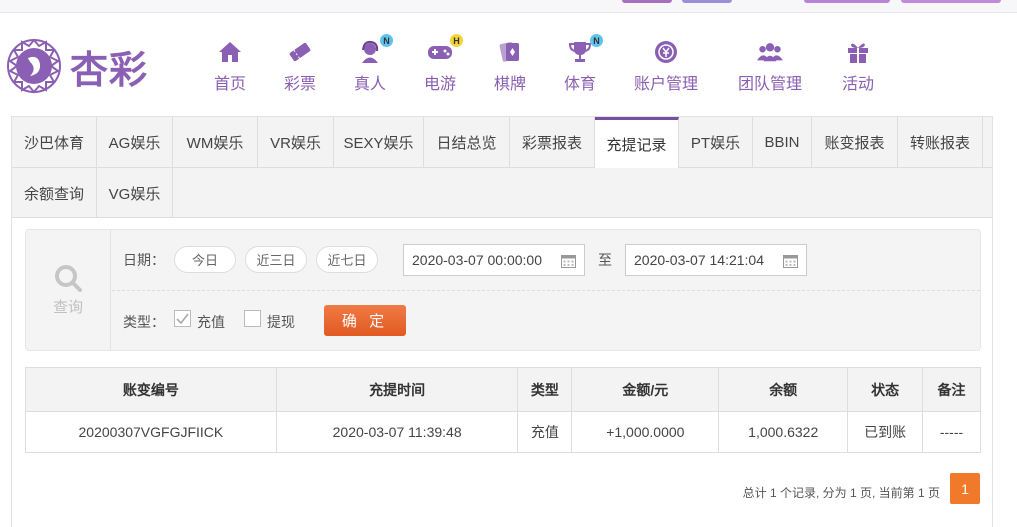 The height and width of the screenshot is (527, 1017). I want to click on cell-balance: 1,000.6322, so click(783, 432).